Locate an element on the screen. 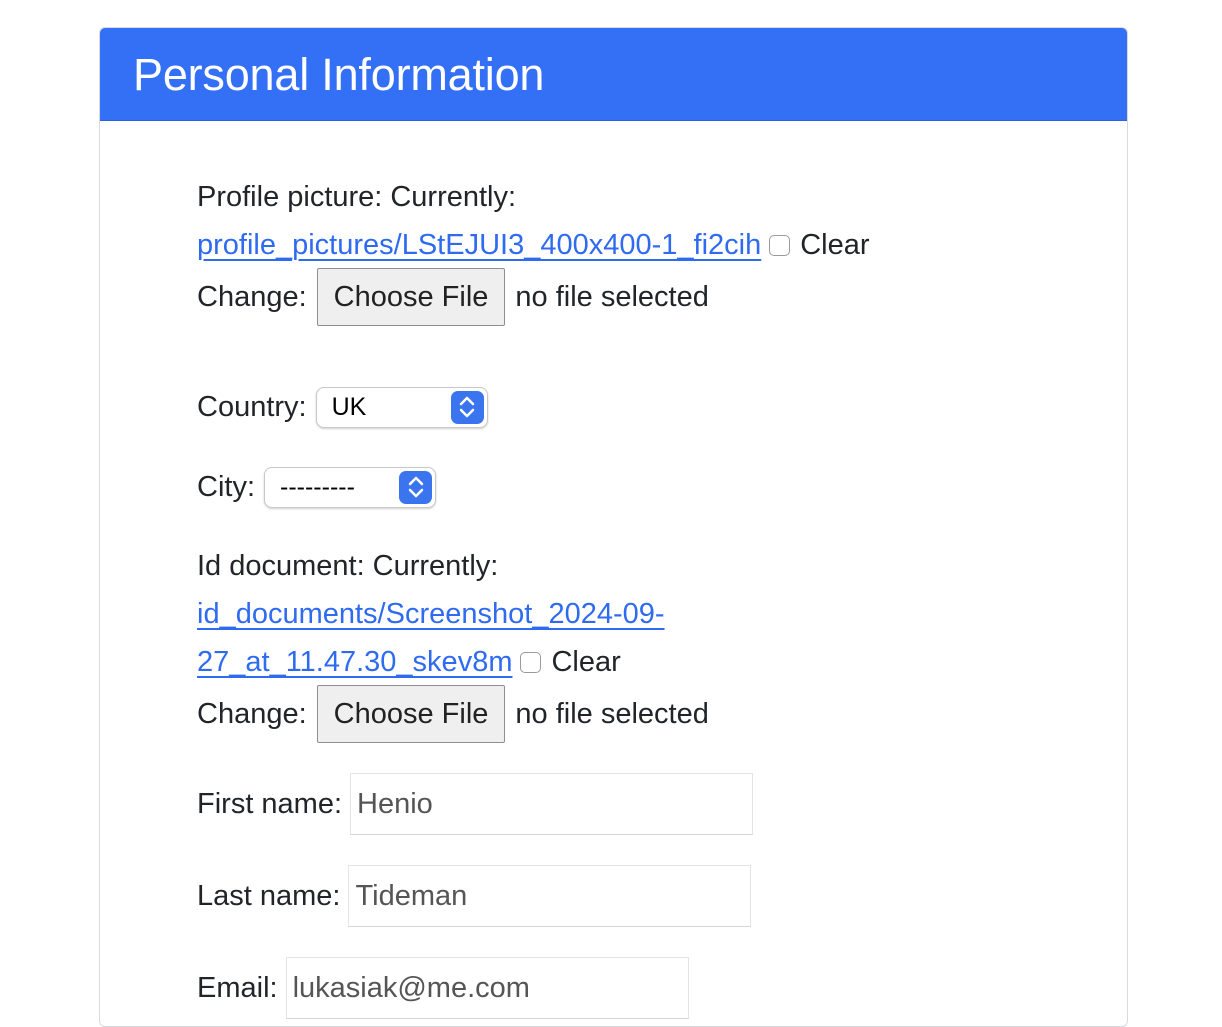 The height and width of the screenshot is (1027, 1222). city-select: --------- is located at coordinates (350, 487).